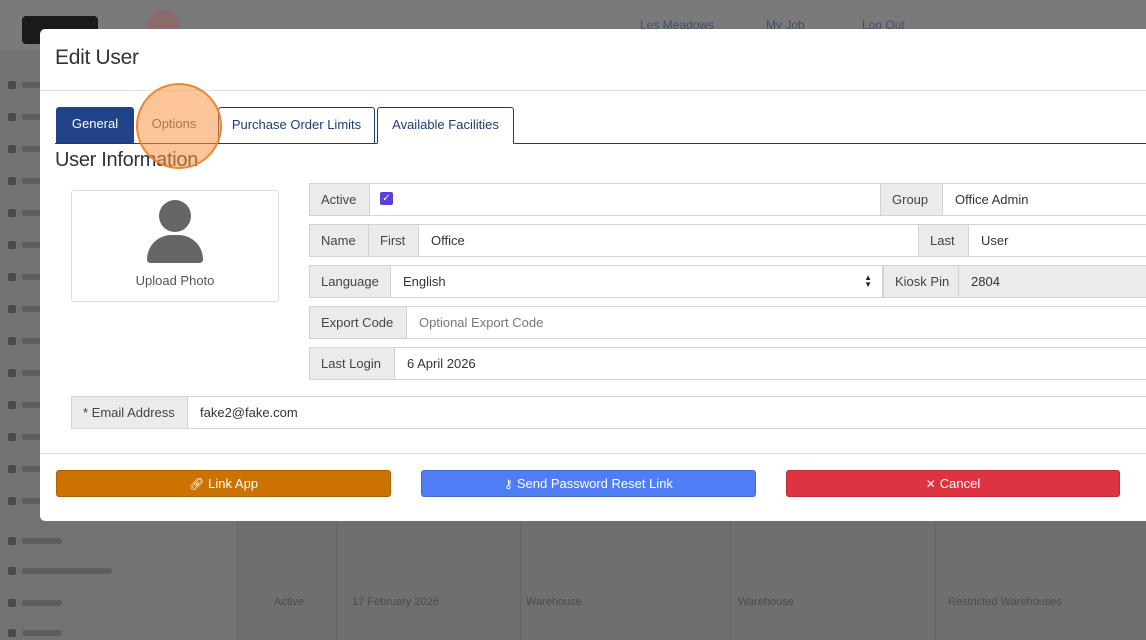 Image resolution: width=1146 pixels, height=640 pixels. I want to click on sort-arrows-icon: ▲ ▼, so click(868, 281).